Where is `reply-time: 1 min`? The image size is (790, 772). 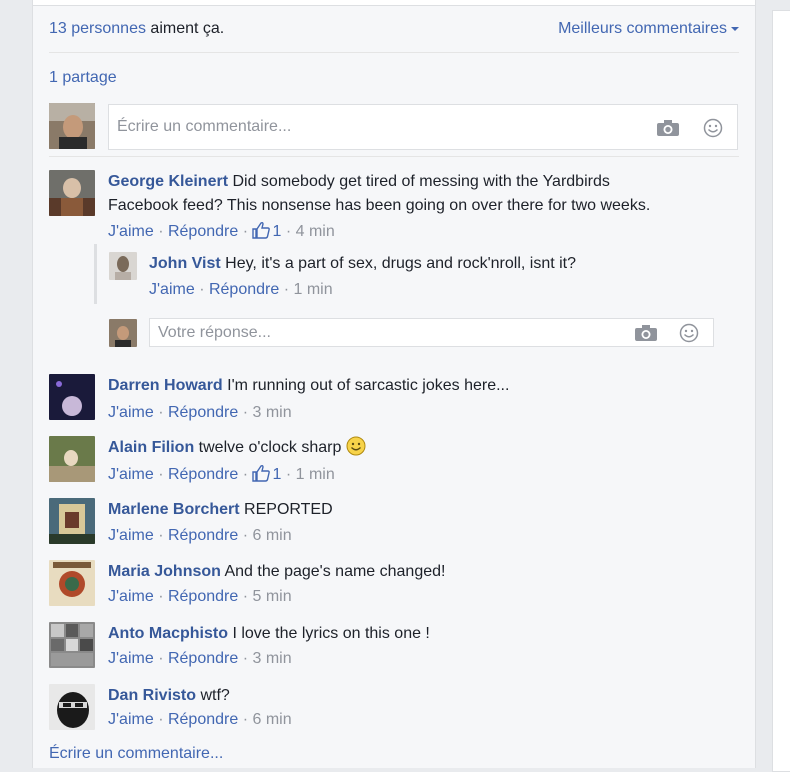
reply-time: 1 min is located at coordinates (312, 289).